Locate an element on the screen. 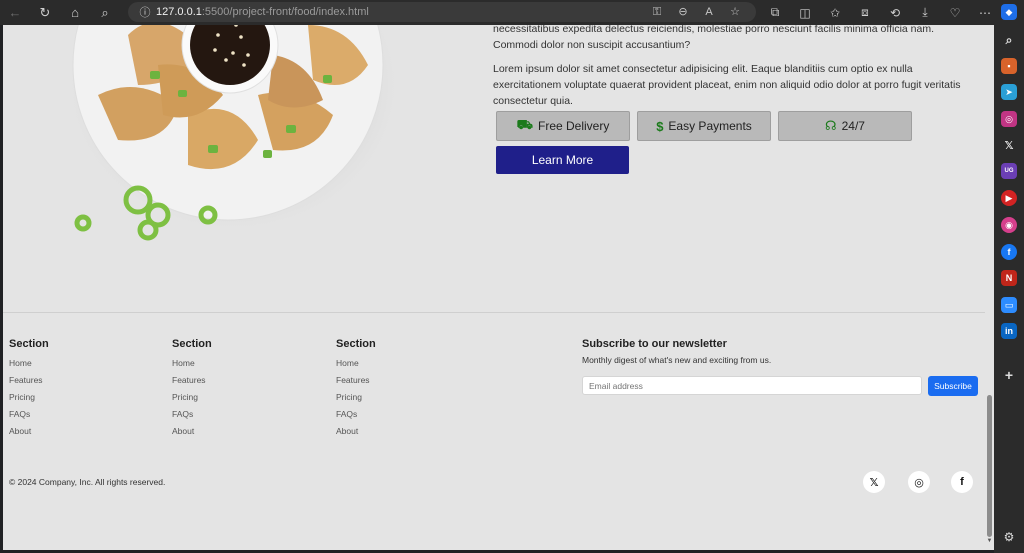 The image size is (1024, 553). support-247-label: 24/7 is located at coordinates (853, 126).